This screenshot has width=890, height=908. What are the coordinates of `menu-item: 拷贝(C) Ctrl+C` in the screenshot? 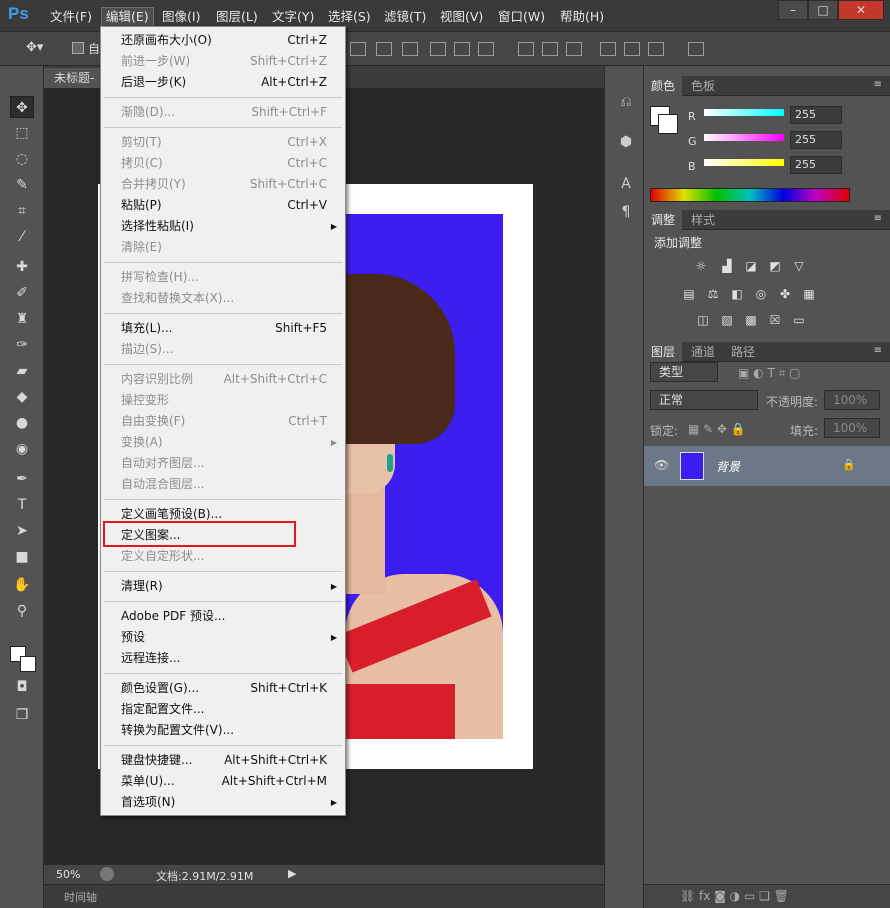 It's located at (223, 163).